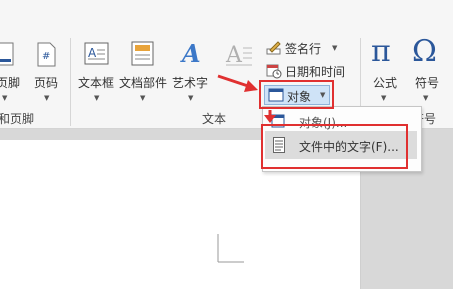  Describe the element at coordinates (273, 48) in the screenshot. I see `signature-pen-icon` at that location.